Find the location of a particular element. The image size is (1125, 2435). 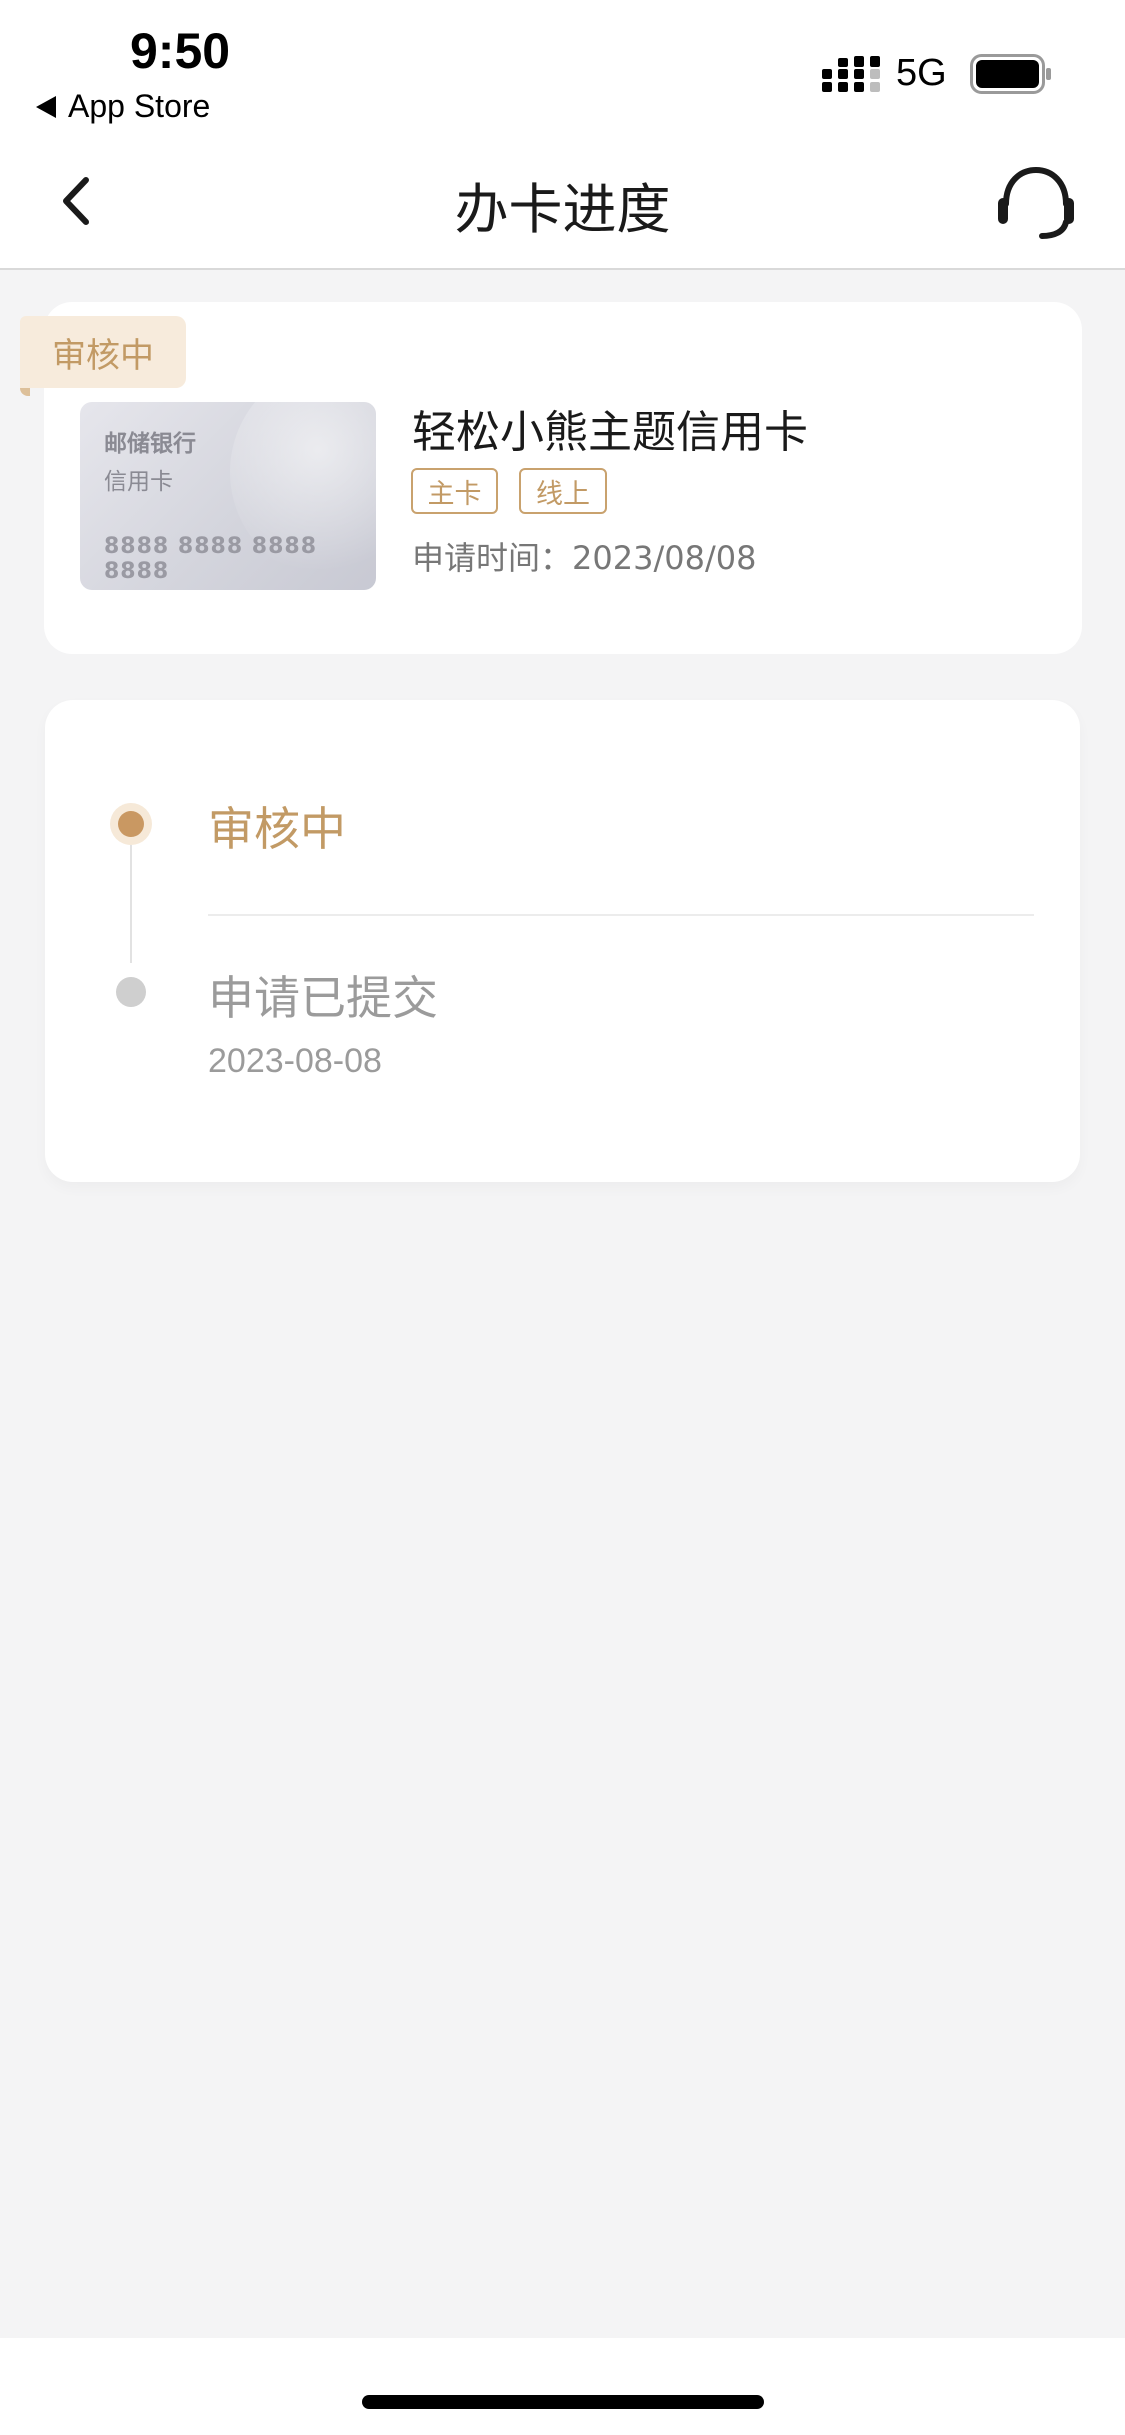

customer-service-button is located at coordinates (1036, 200).